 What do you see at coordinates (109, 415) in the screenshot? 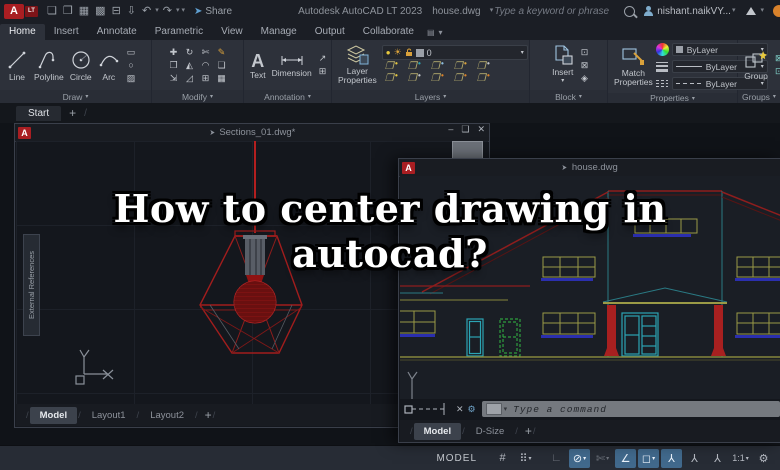
I see `tab-layout1: Layout1` at bounding box center [109, 415].